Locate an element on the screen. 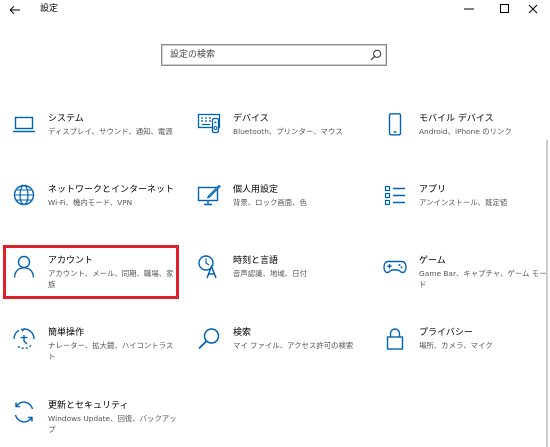 This screenshot has height=447, width=550. settings-item-ease-of-access: 簡単操作 ナレーター、拡大鏡、ハイコントラスト is located at coordinates (94, 349).